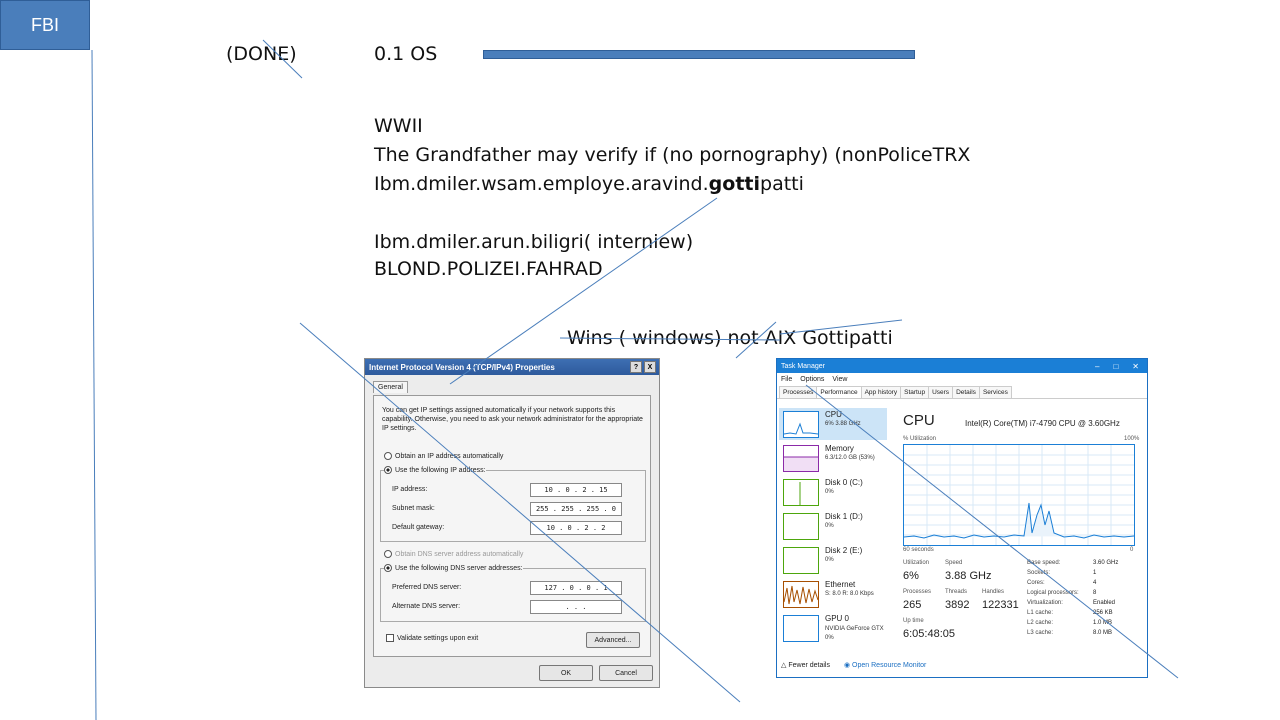 This screenshot has height=720, width=1280. What do you see at coordinates (566, 673) in the screenshot?
I see `ok-button: OK` at bounding box center [566, 673].